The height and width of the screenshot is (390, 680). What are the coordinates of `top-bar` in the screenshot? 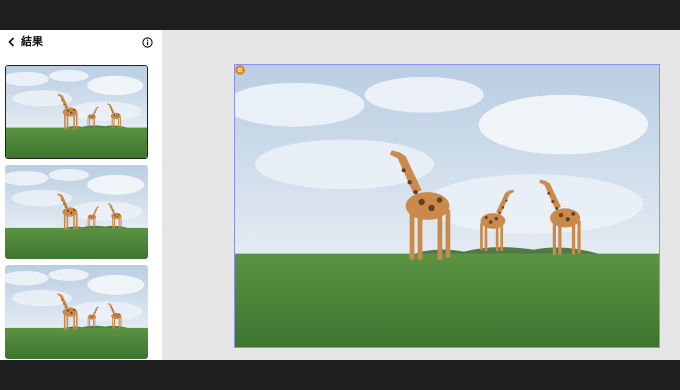 It's located at (340, 15).